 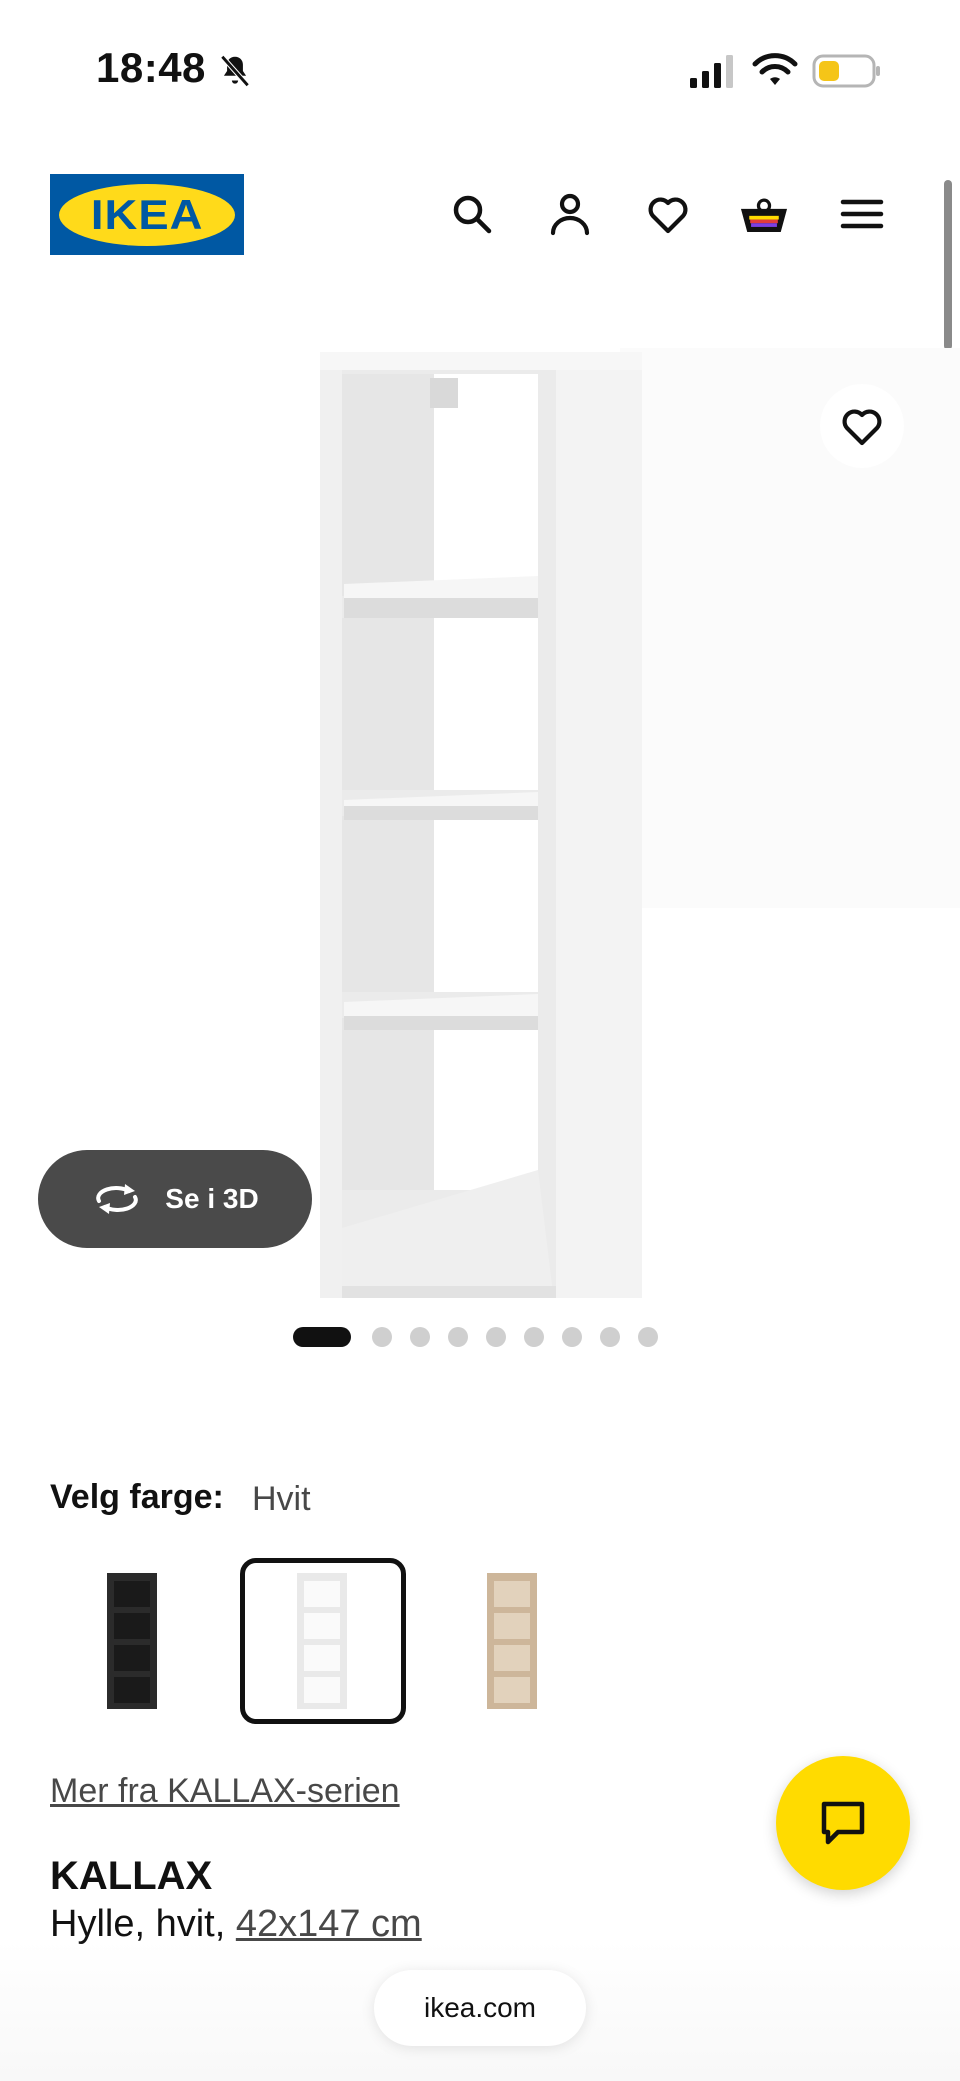 I want to click on color-swatch-black, so click(x=133, y=1641).